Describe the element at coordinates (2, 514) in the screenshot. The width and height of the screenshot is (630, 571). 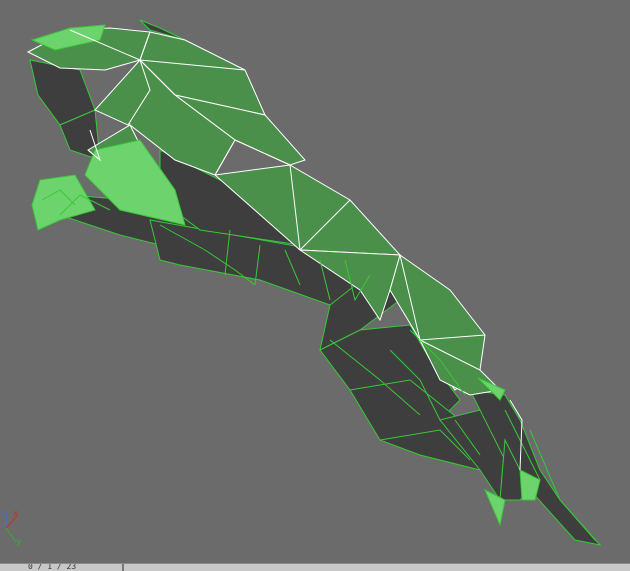
I see `axis-z-label: z` at that location.